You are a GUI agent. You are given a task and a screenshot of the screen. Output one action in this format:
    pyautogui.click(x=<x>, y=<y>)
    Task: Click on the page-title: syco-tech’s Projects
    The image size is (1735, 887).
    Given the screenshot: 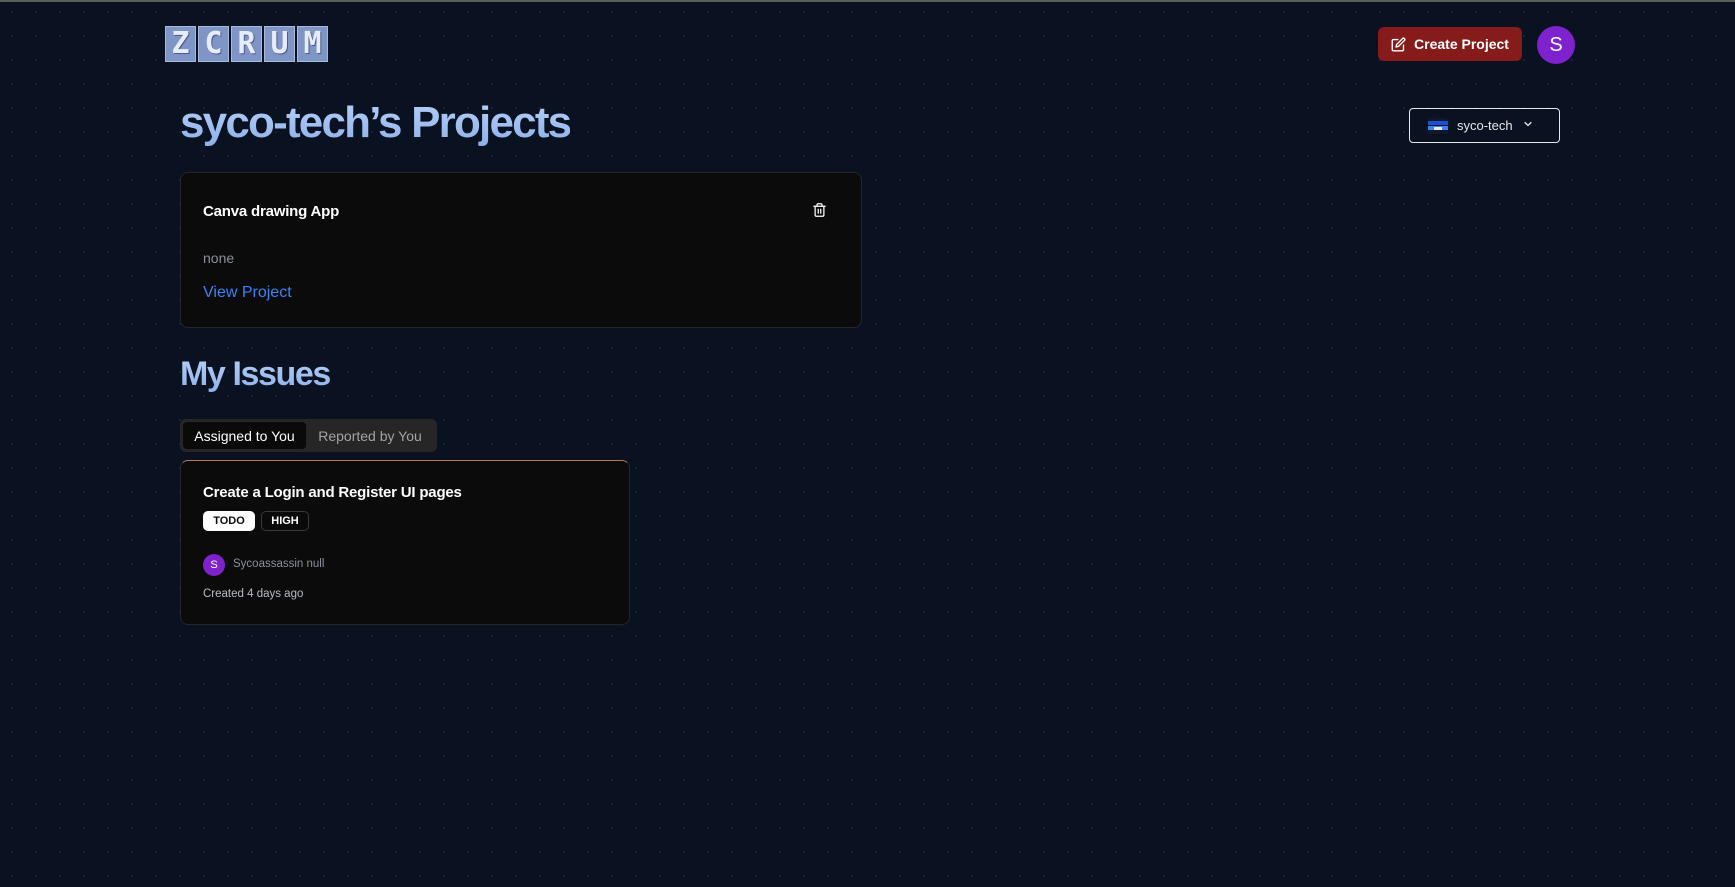 What is the action you would take?
    pyautogui.click(x=376, y=122)
    